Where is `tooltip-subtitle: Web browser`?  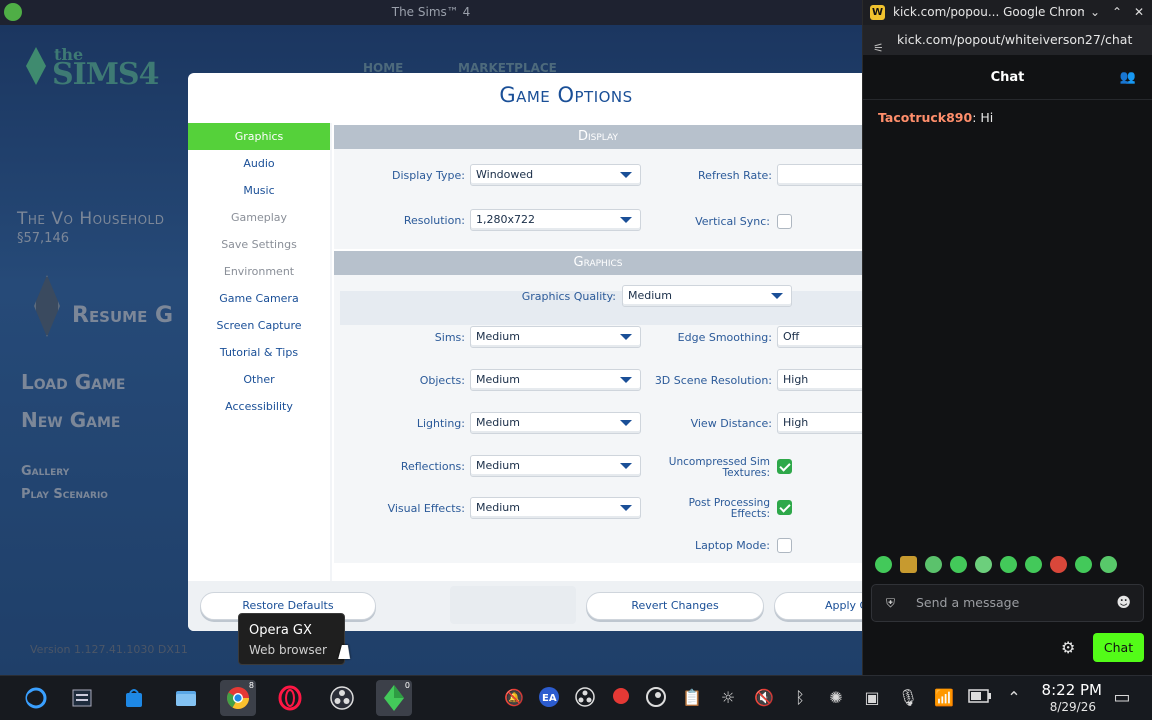
tooltip-subtitle: Web browser is located at coordinates (288, 650).